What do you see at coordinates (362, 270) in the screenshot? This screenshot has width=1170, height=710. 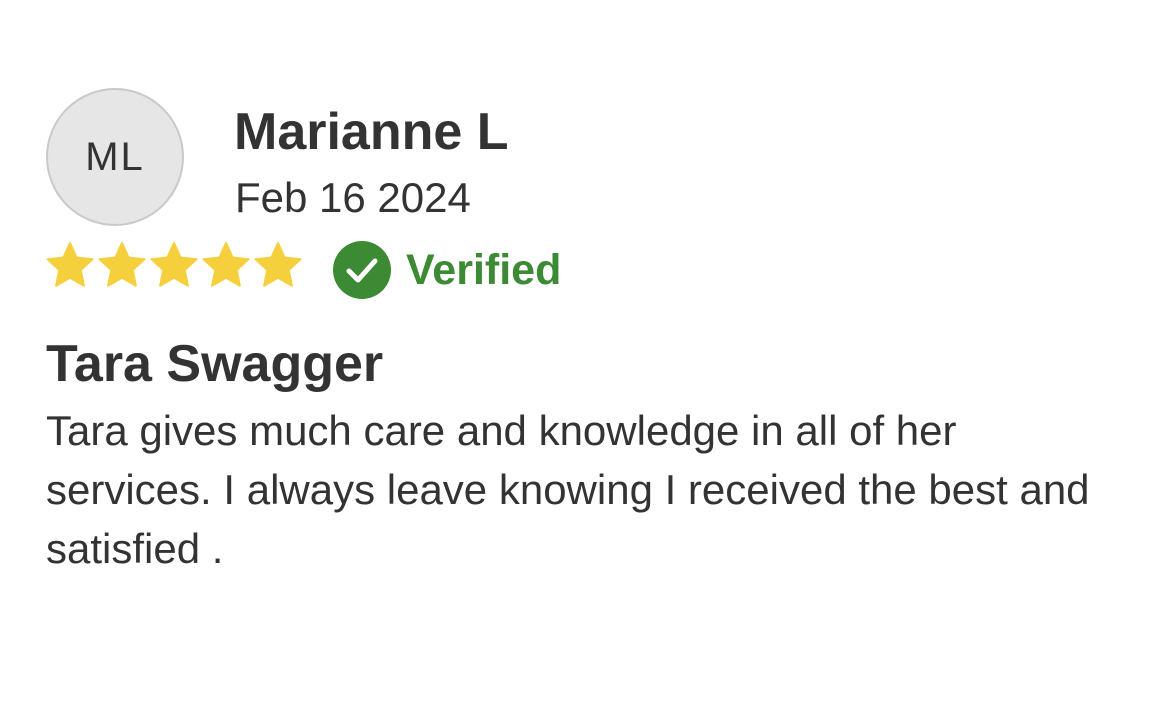 I see `check-circle-icon` at bounding box center [362, 270].